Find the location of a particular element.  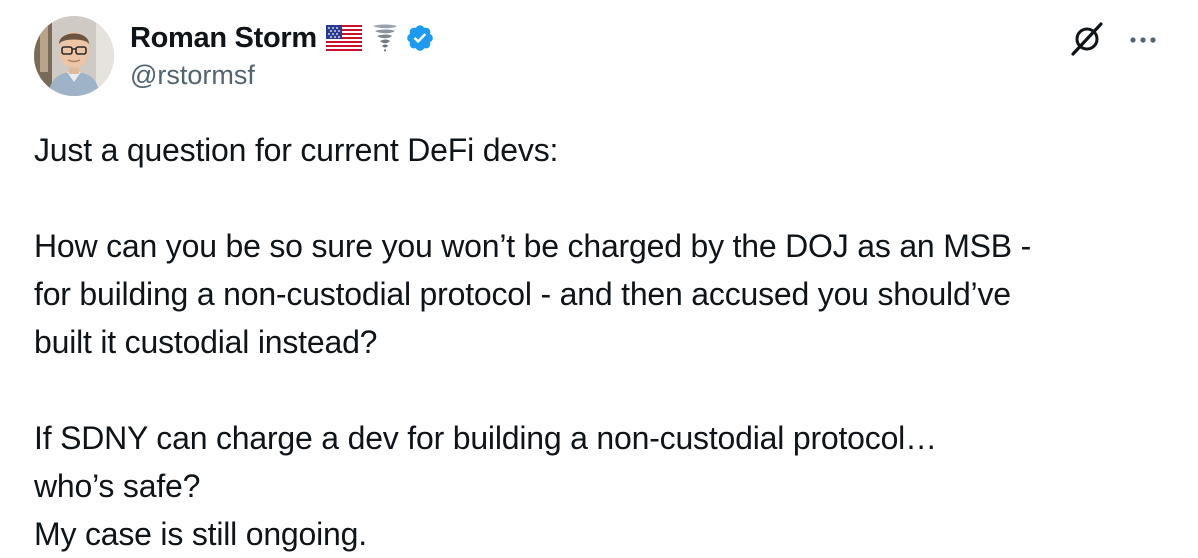

author-display-name: Roman Storm is located at coordinates (223, 38).